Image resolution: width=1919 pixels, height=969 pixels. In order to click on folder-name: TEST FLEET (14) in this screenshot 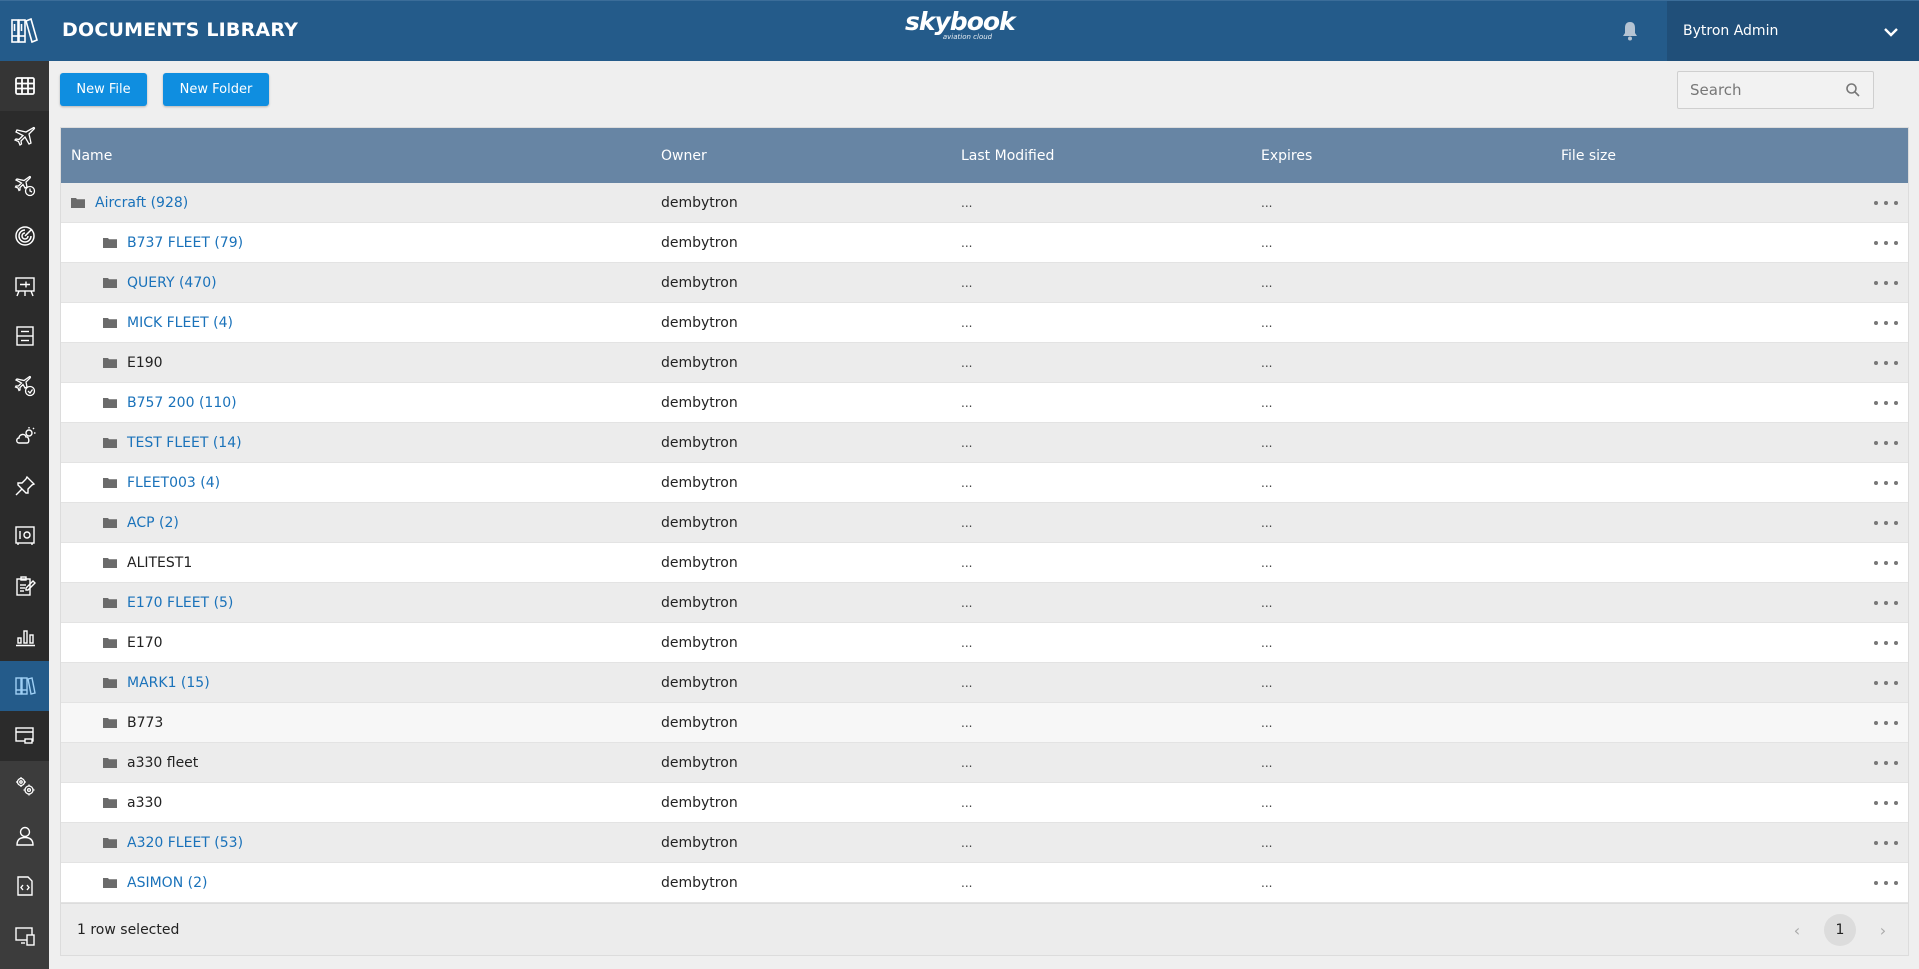, I will do `click(184, 443)`.